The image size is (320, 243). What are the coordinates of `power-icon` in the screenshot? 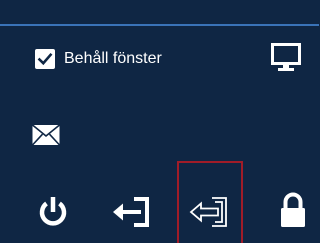 It's located at (53, 211).